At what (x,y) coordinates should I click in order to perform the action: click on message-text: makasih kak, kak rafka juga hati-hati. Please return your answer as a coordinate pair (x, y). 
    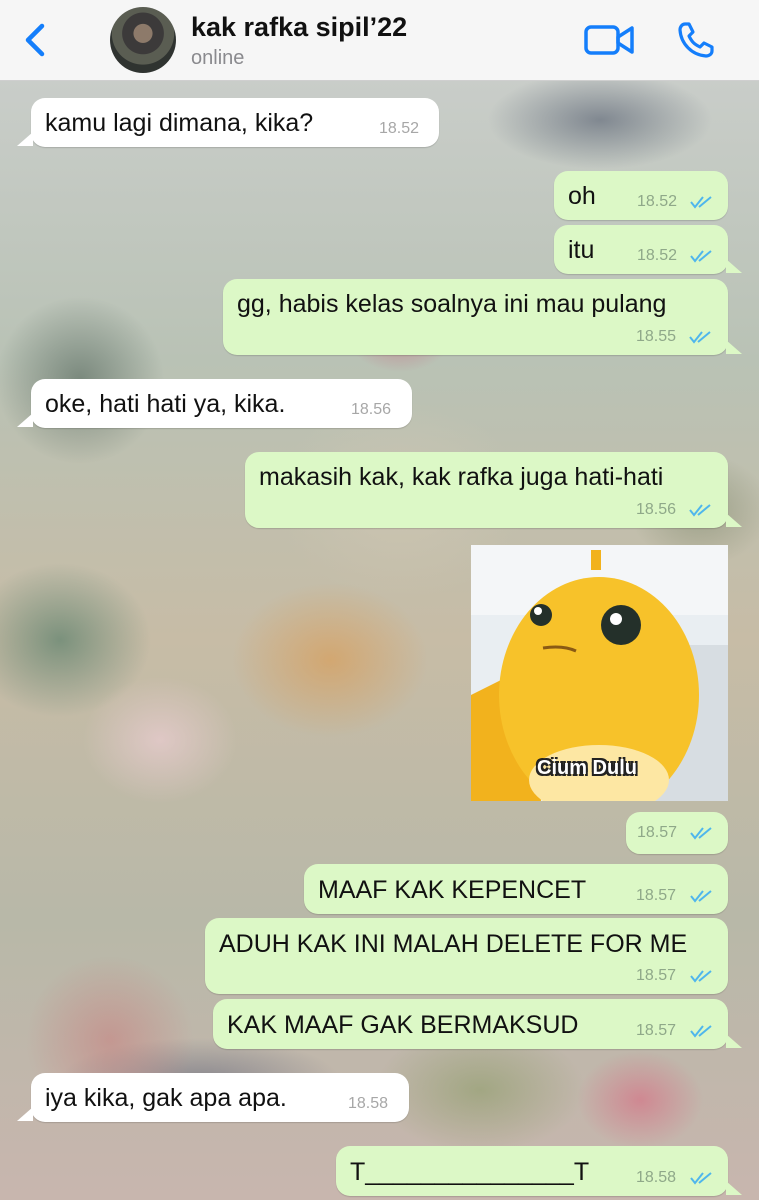
    Looking at the image, I should click on (461, 477).